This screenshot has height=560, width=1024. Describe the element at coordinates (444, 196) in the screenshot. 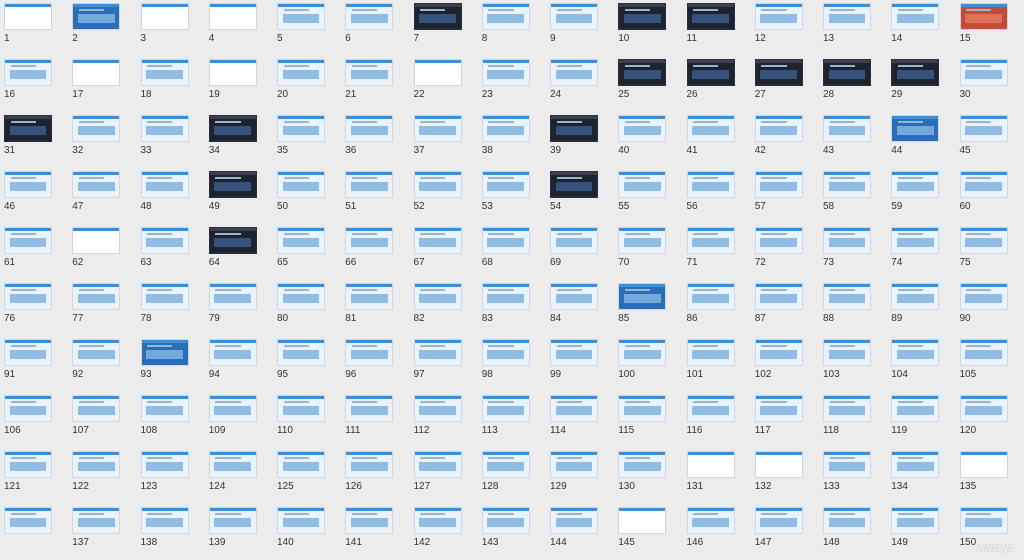

I see `slide-thumbnail-cell: 52` at that location.